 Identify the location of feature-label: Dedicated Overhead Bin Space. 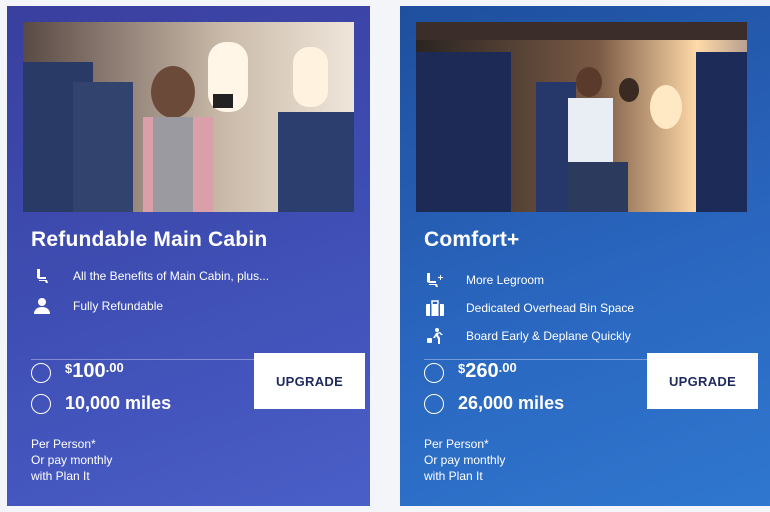
(550, 308).